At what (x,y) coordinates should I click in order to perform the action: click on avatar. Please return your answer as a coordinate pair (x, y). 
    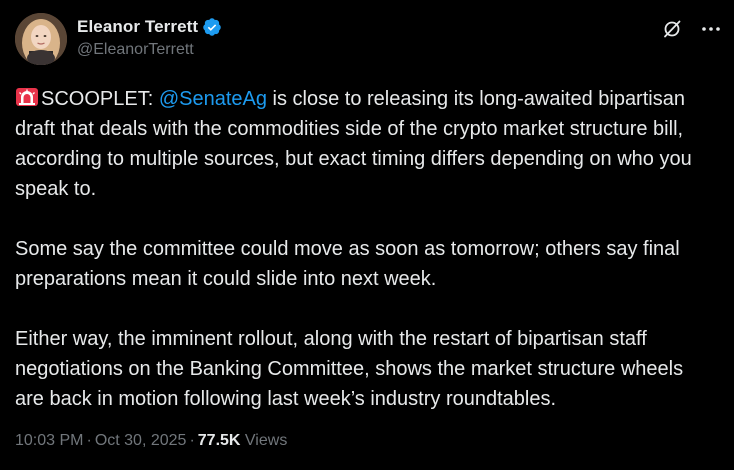
    Looking at the image, I should click on (41, 39).